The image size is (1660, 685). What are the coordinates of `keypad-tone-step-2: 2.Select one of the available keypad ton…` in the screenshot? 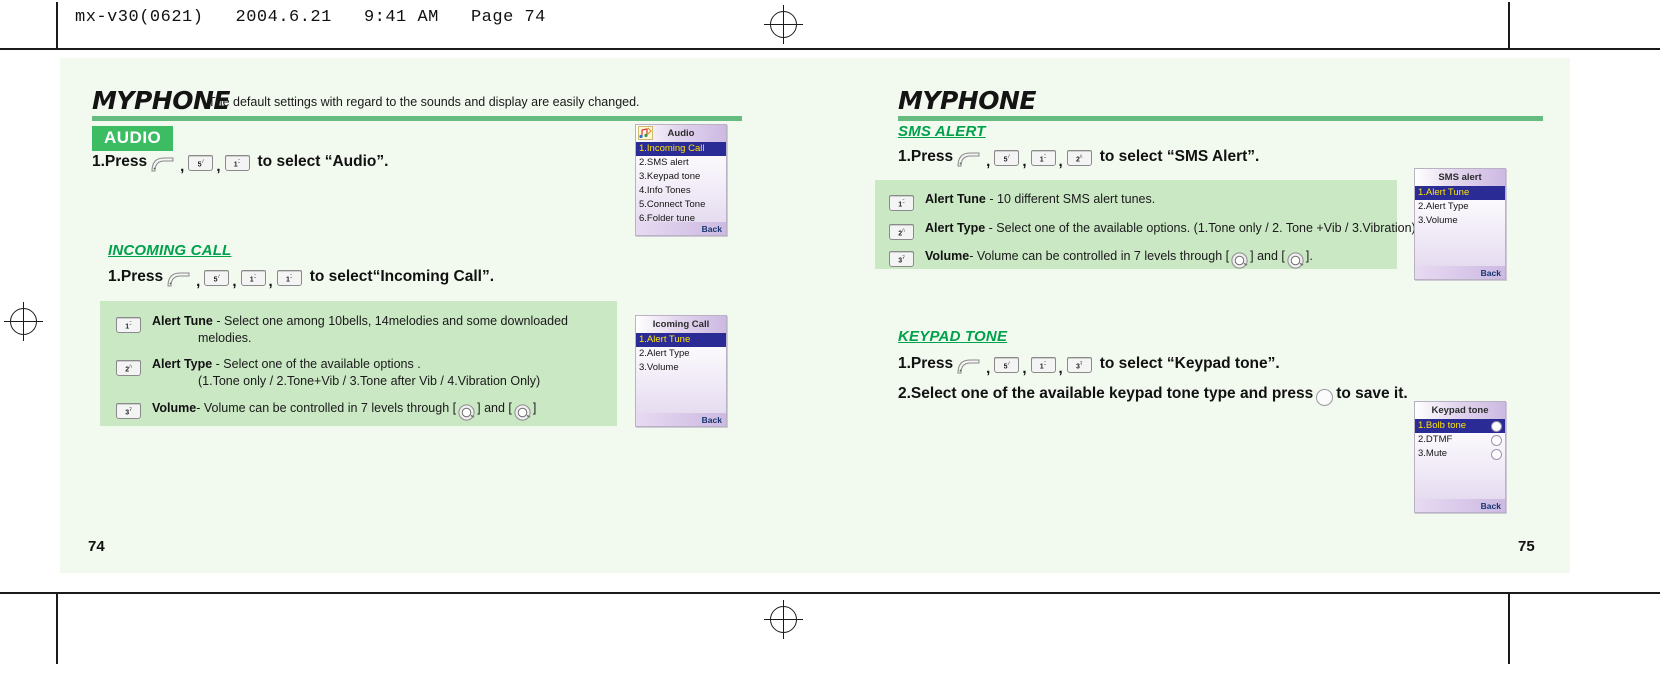 It's located at (1153, 395).